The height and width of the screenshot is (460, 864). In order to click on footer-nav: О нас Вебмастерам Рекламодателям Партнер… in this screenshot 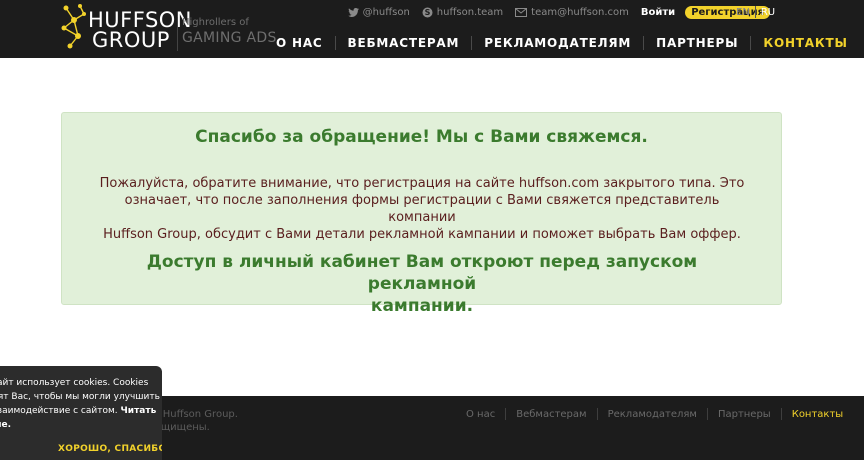, I will do `click(654, 414)`.